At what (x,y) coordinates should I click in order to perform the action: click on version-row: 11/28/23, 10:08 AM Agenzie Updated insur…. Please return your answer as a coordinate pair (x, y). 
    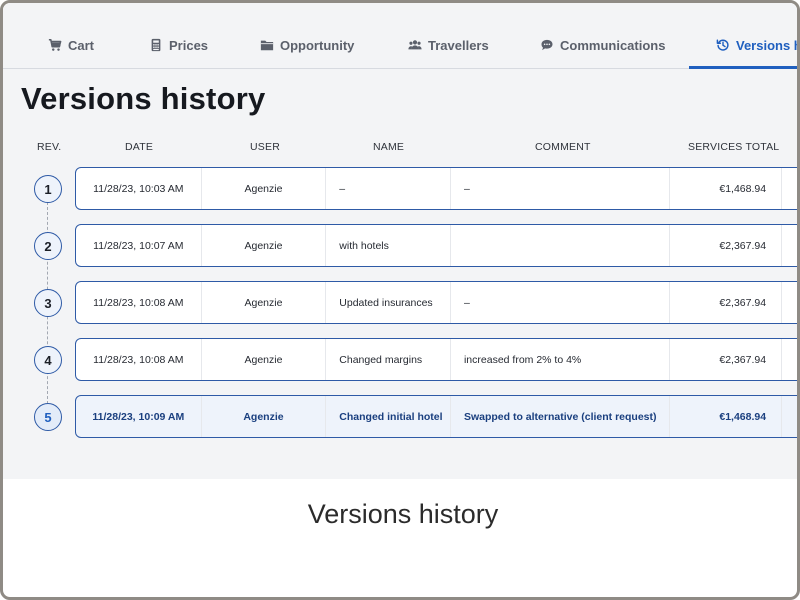
    Looking at the image, I should click on (436, 302).